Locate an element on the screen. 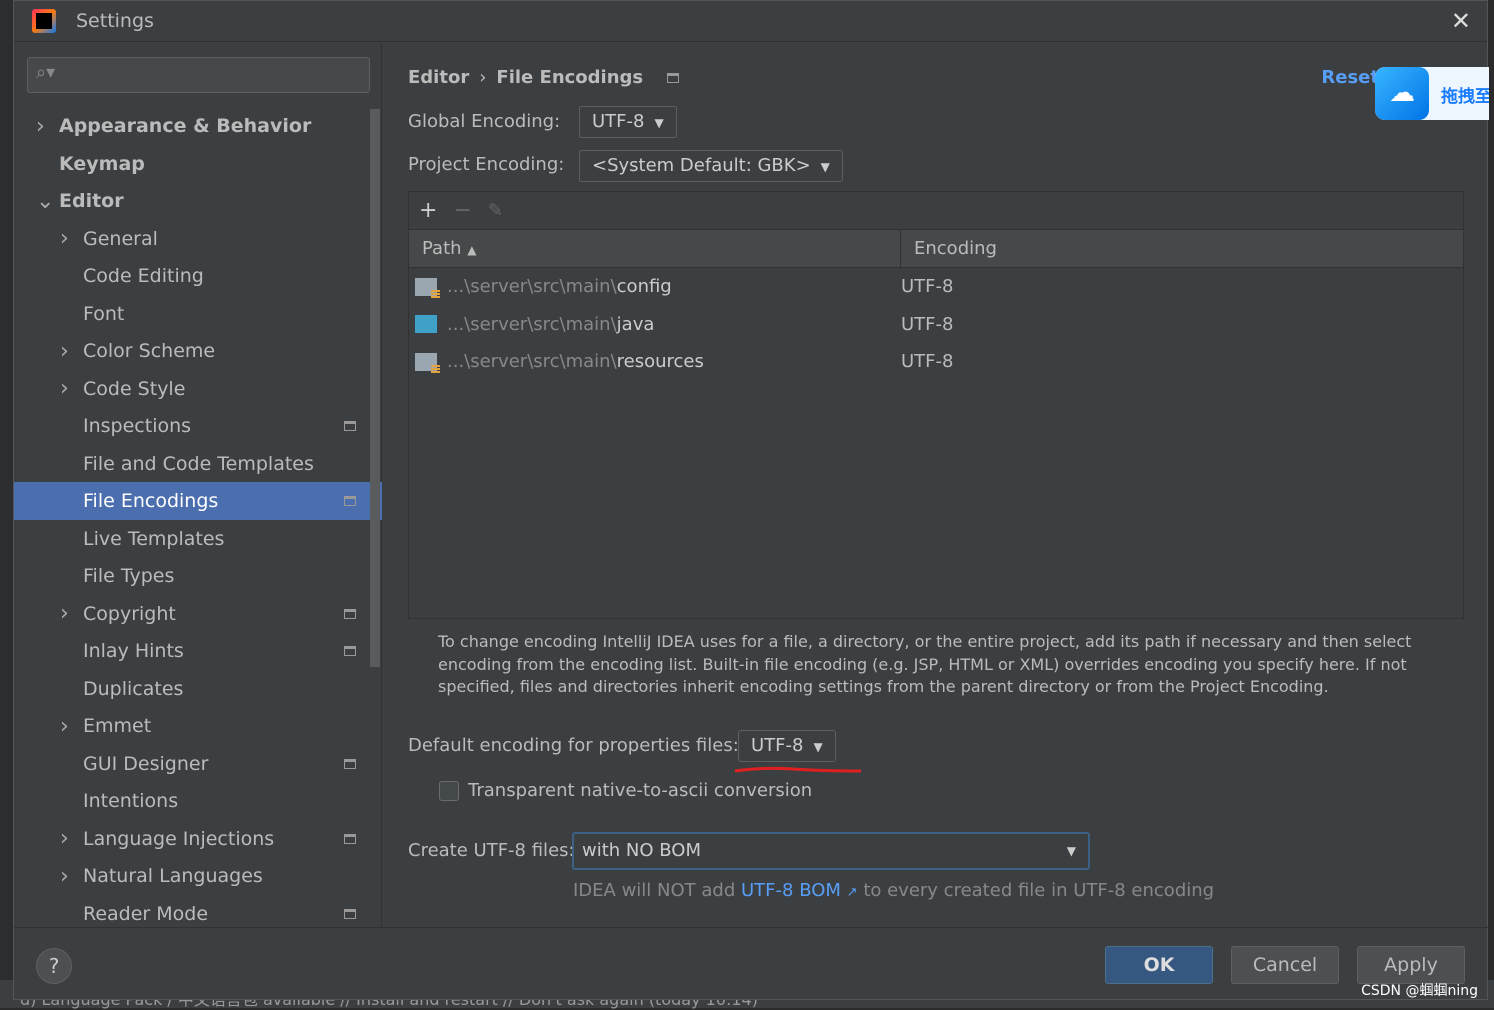 The width and height of the screenshot is (1494, 1010). sidebar-scrollbar is located at coordinates (375, 388).